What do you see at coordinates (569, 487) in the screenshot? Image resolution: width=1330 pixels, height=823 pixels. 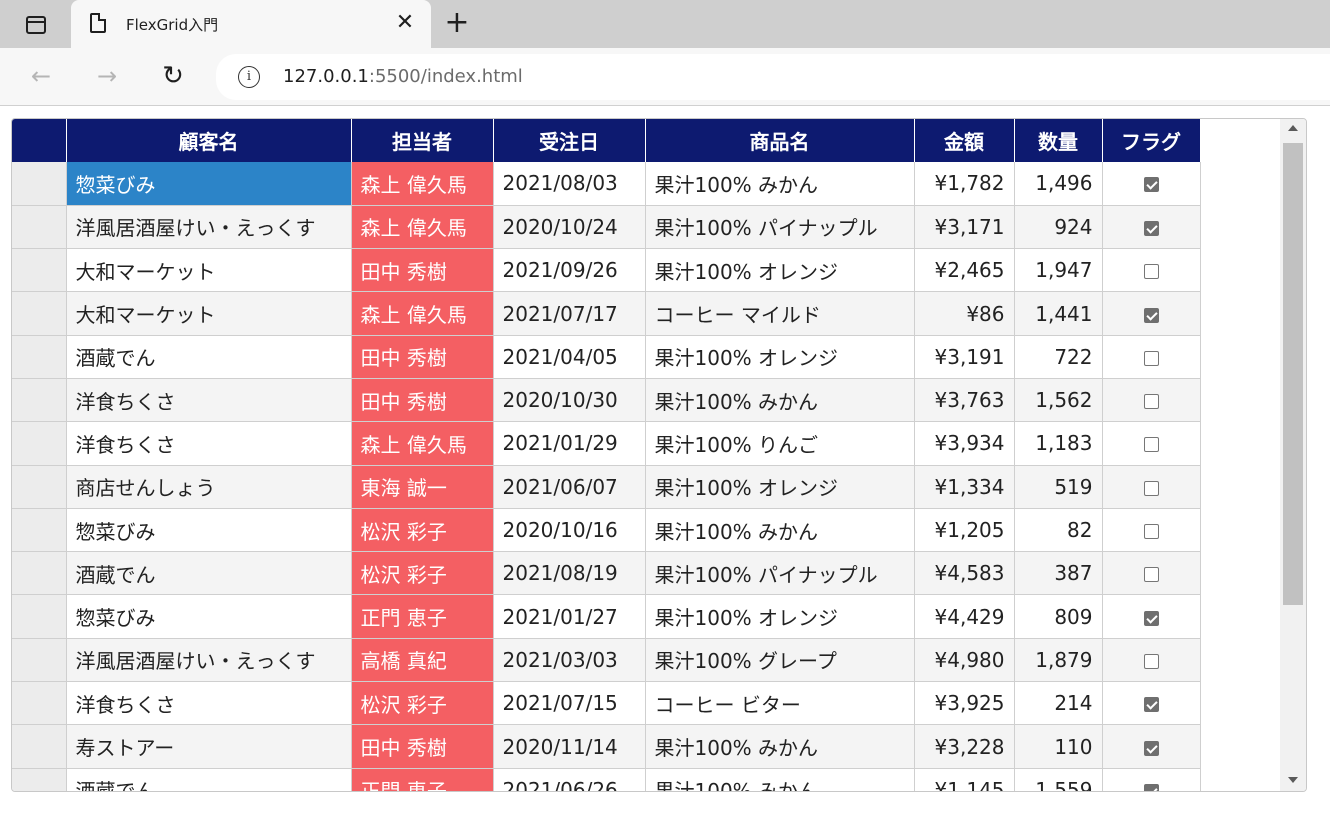 I see `cell-date: 2021/06/07` at bounding box center [569, 487].